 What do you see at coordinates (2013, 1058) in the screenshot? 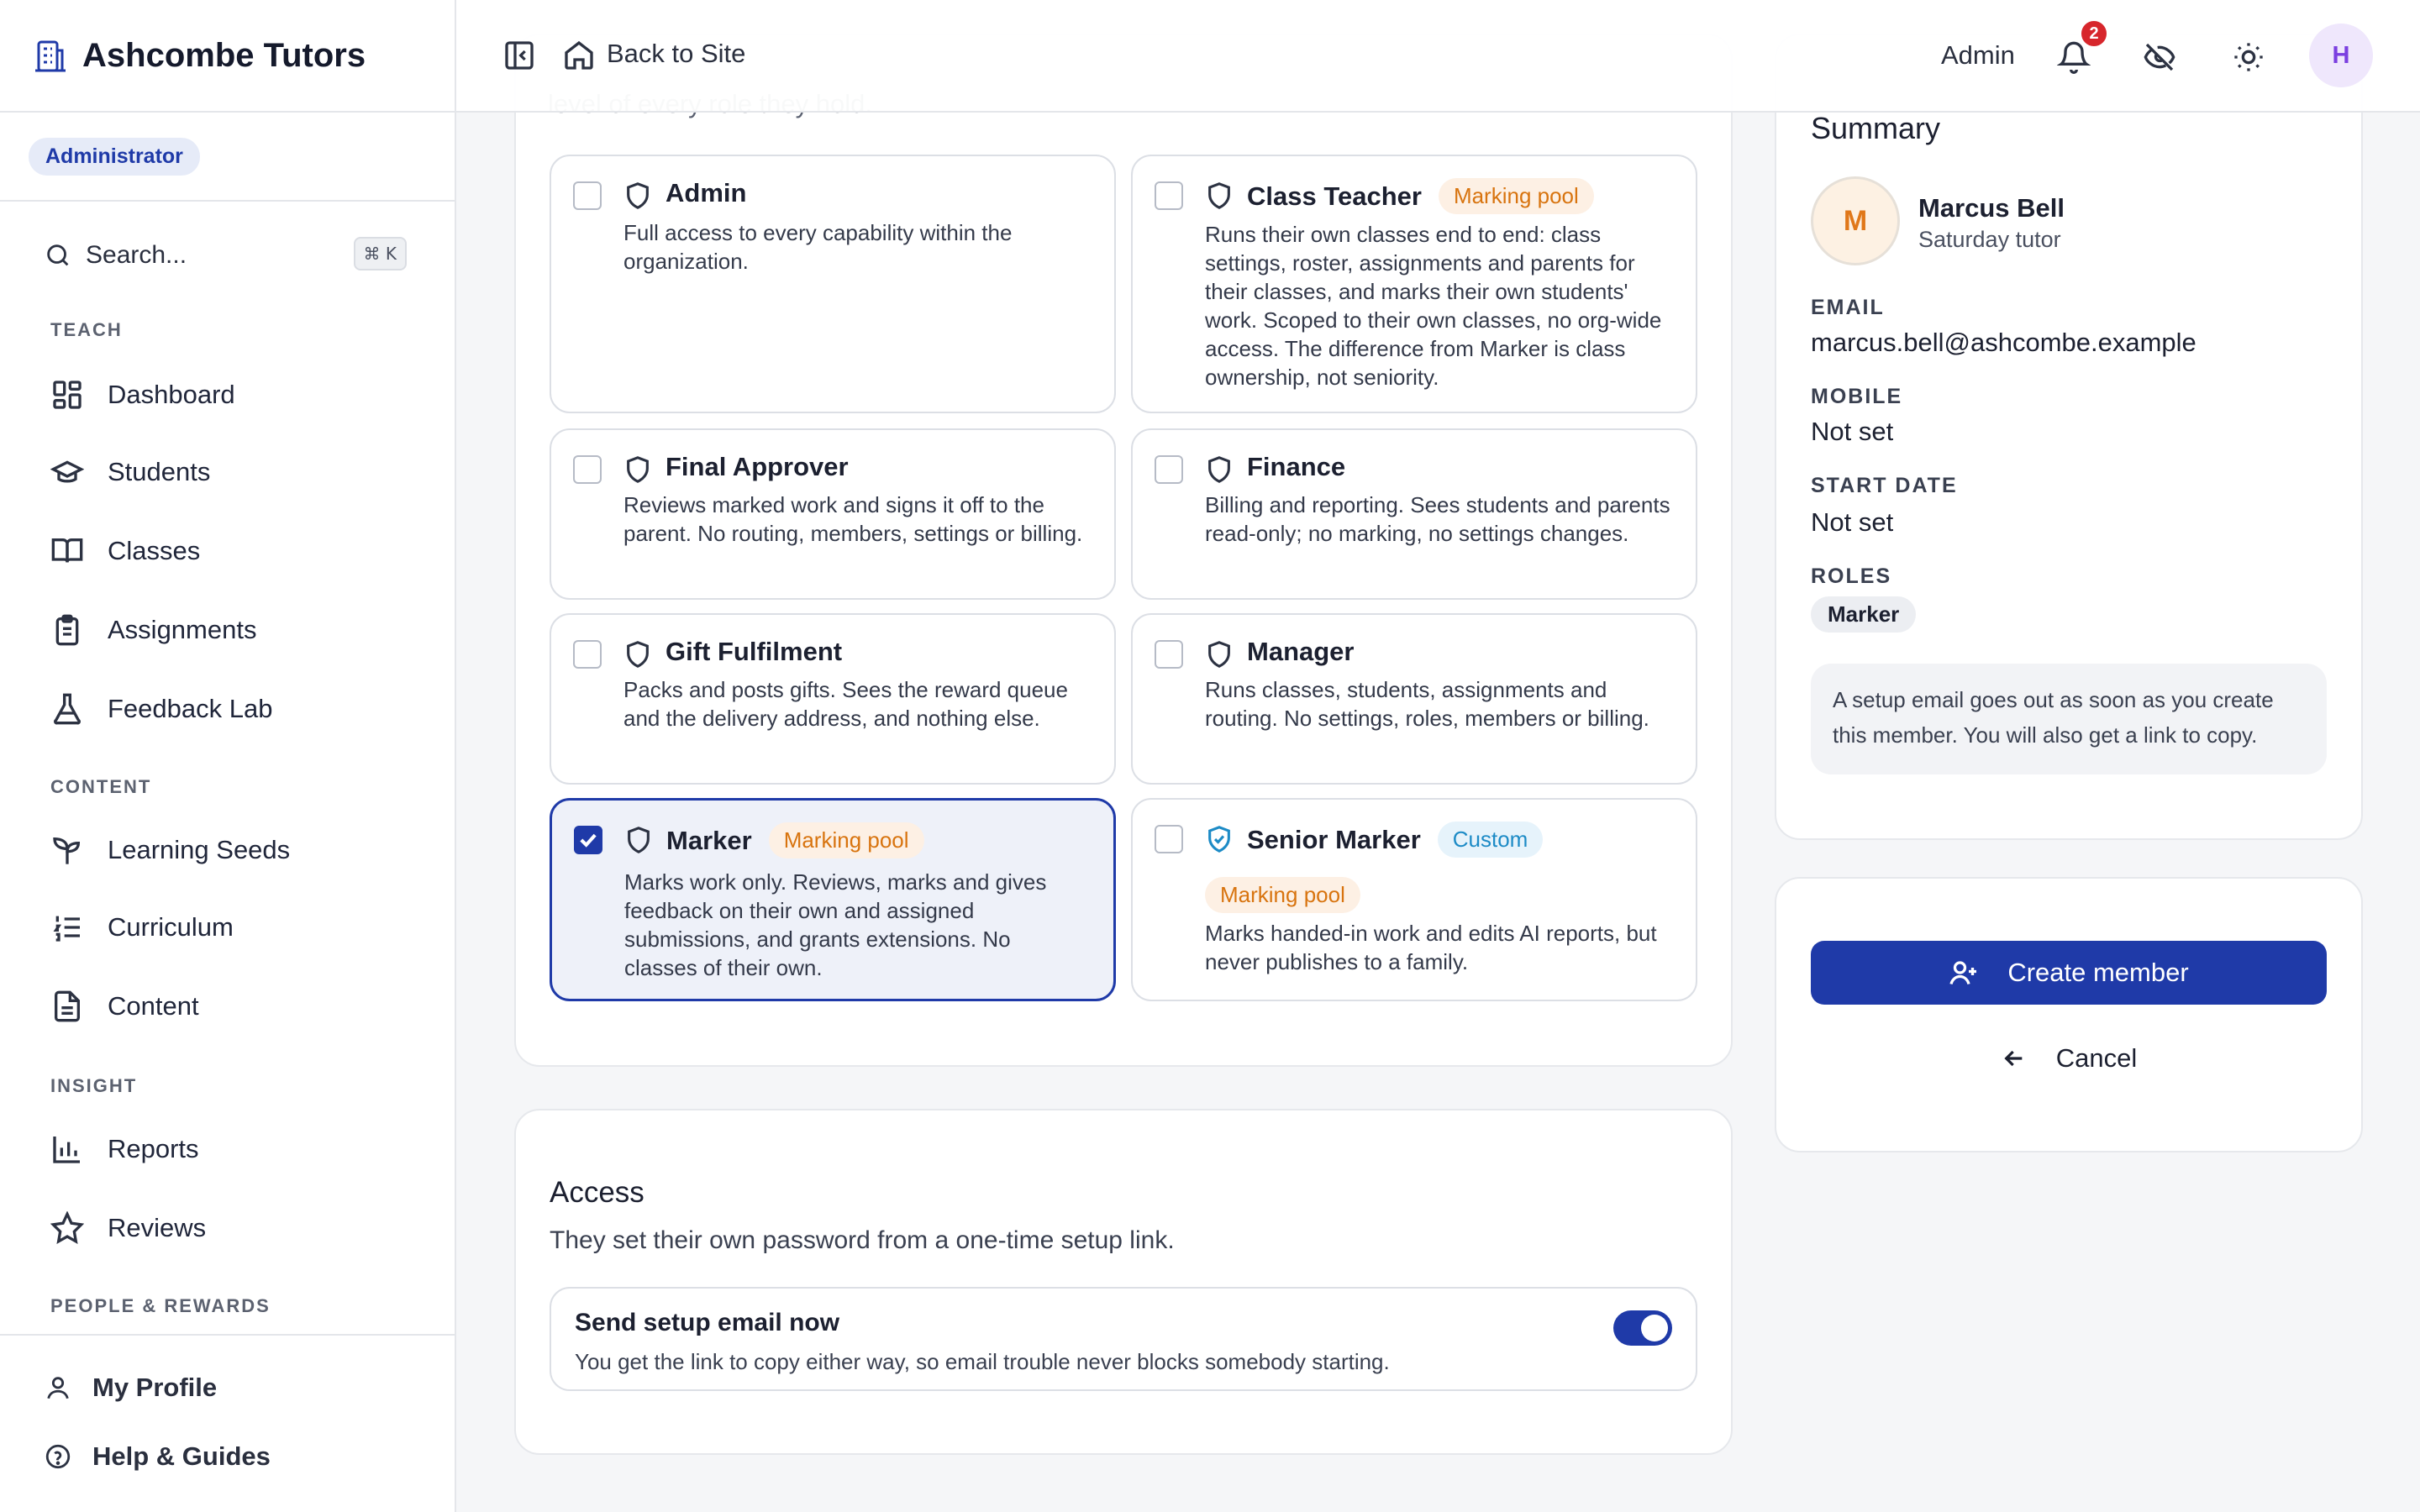
I see `arrow-left-icon` at bounding box center [2013, 1058].